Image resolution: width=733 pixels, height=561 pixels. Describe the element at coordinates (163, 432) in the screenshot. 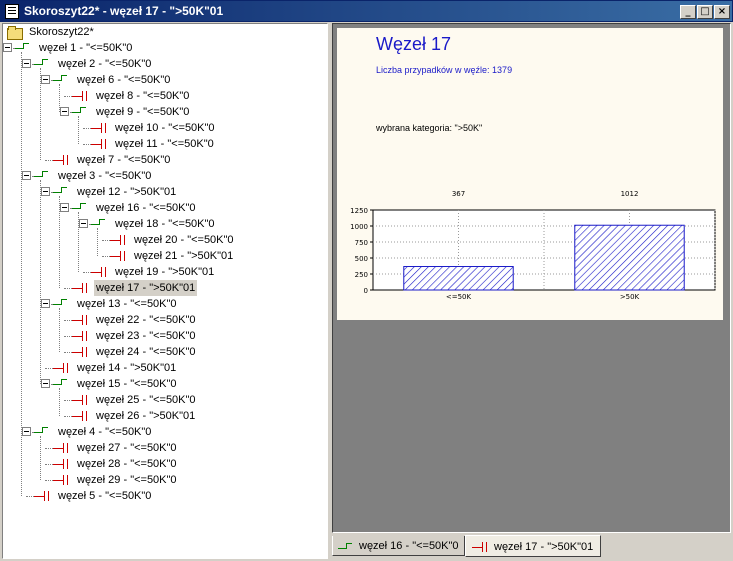

I see `tree-node-row: węzeł 4 - "<=50K"0` at that location.